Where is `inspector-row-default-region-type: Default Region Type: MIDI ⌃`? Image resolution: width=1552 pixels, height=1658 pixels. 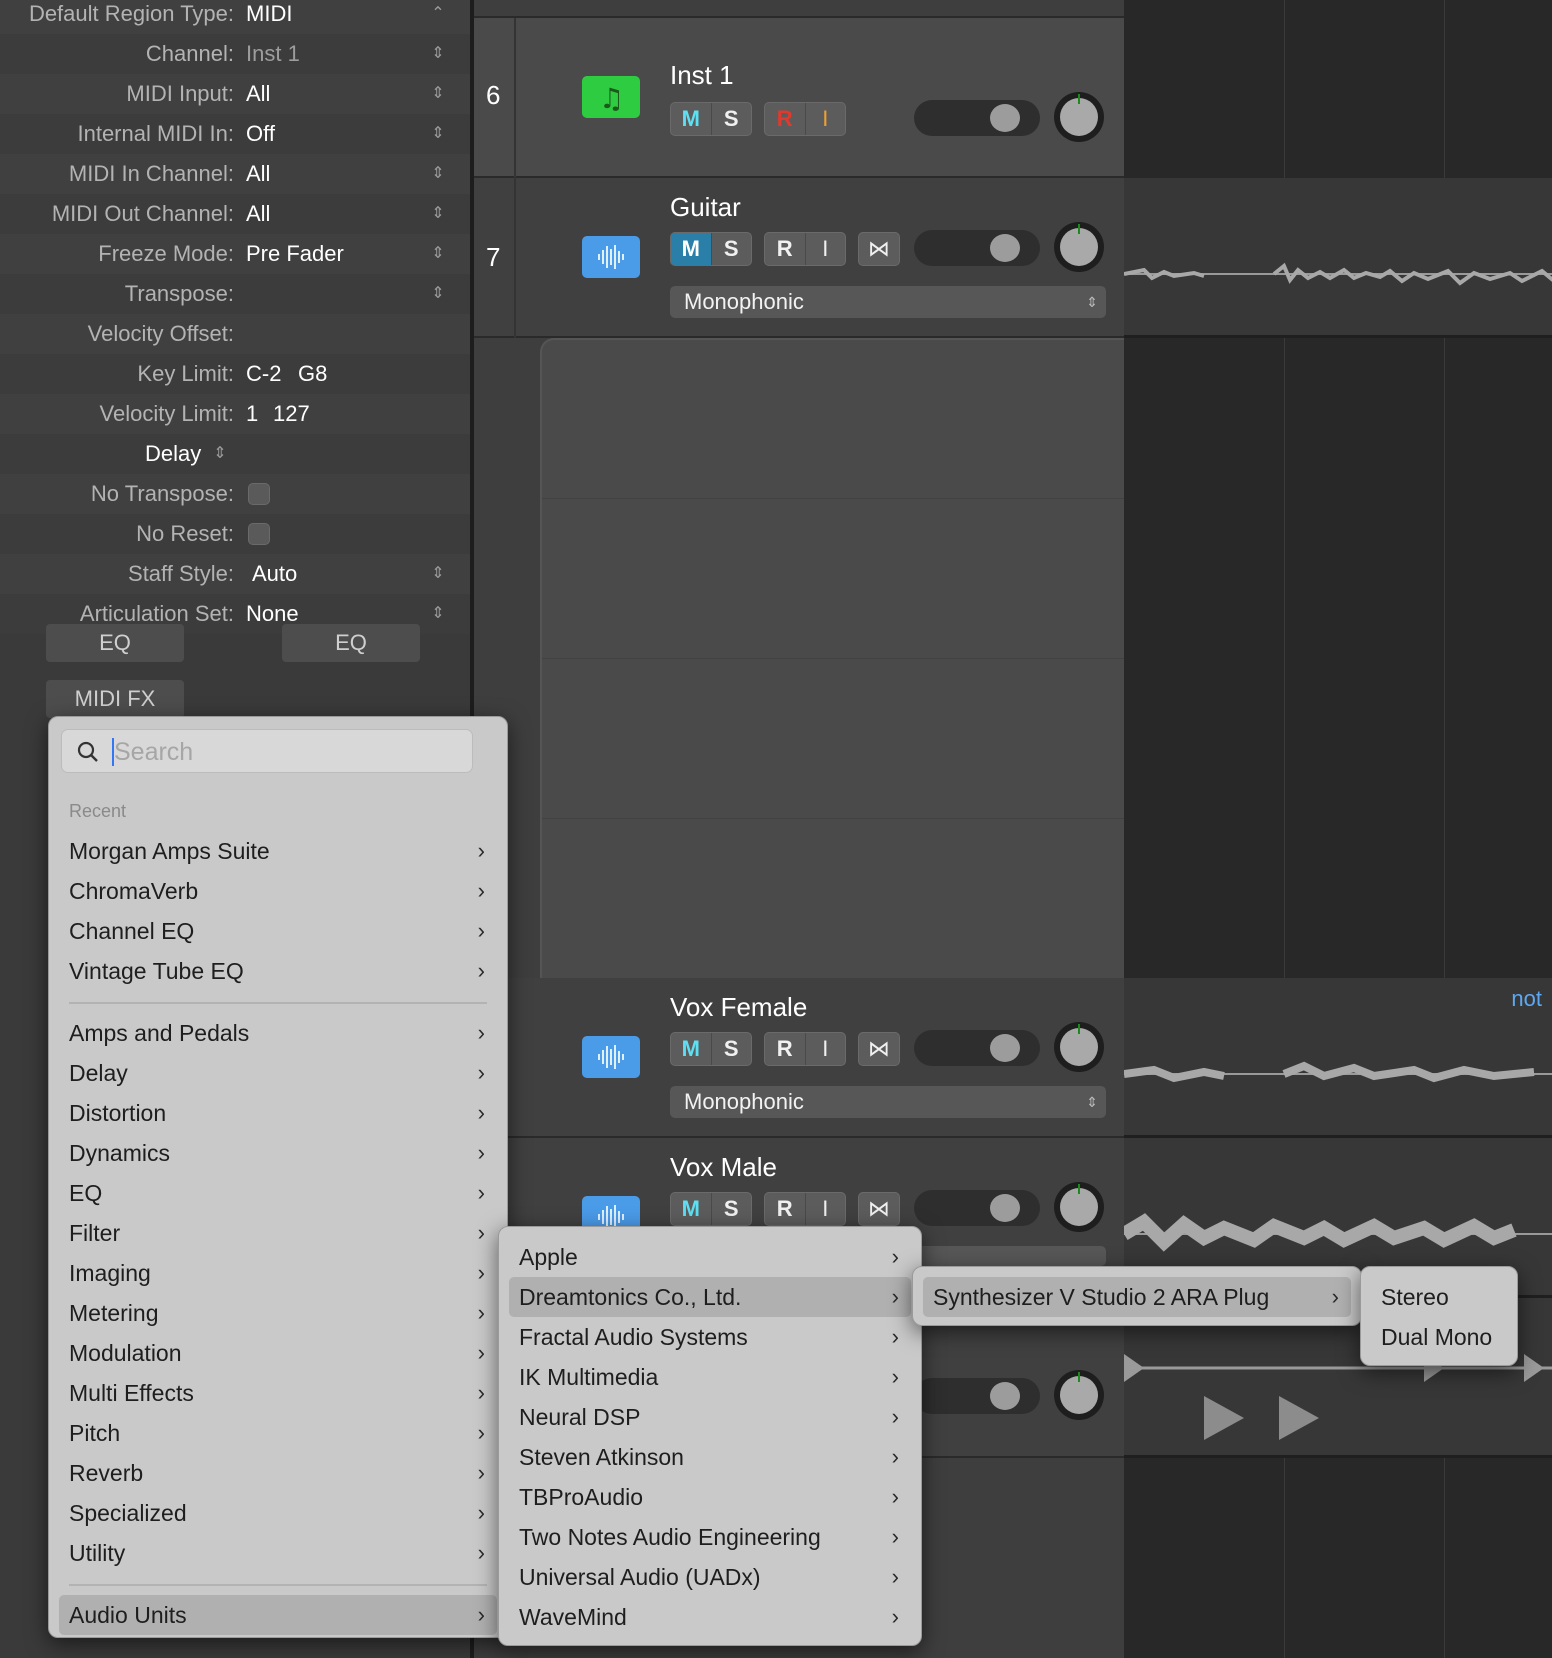
inspector-row-default-region-type: Default Region Type: MIDI ⌃ is located at coordinates (235, 17).